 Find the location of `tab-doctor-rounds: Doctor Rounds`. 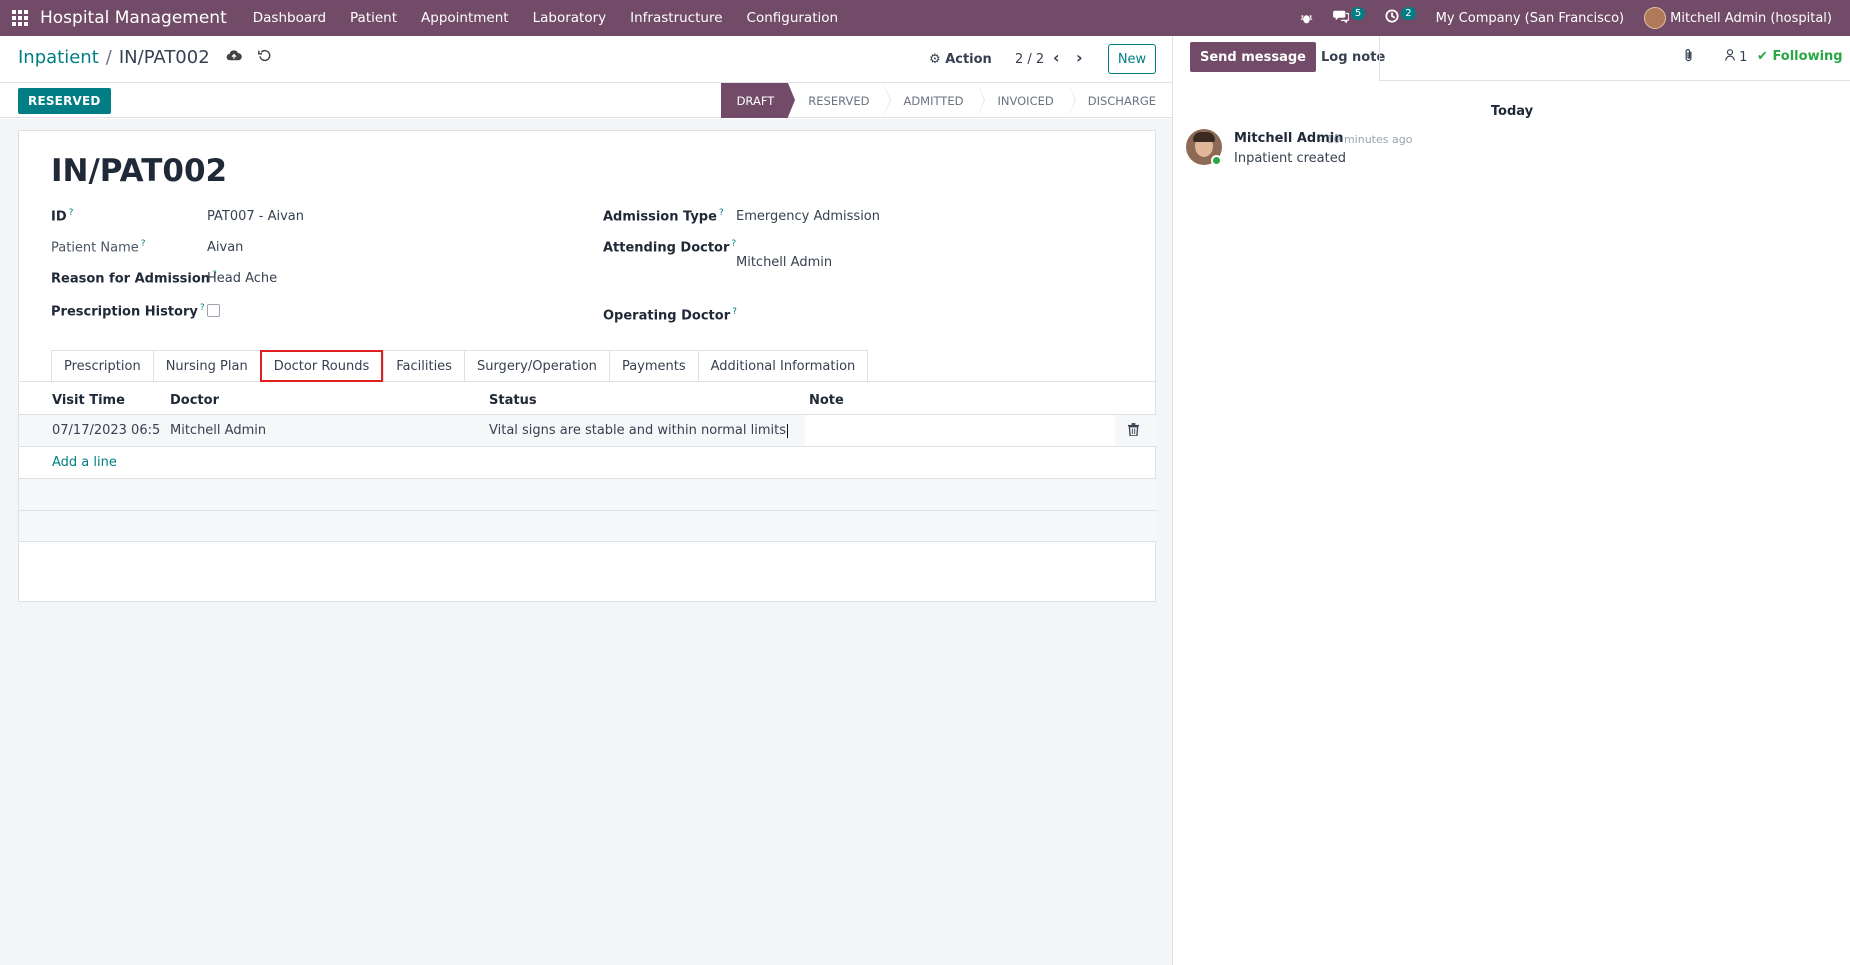

tab-doctor-rounds: Doctor Rounds is located at coordinates (321, 366).